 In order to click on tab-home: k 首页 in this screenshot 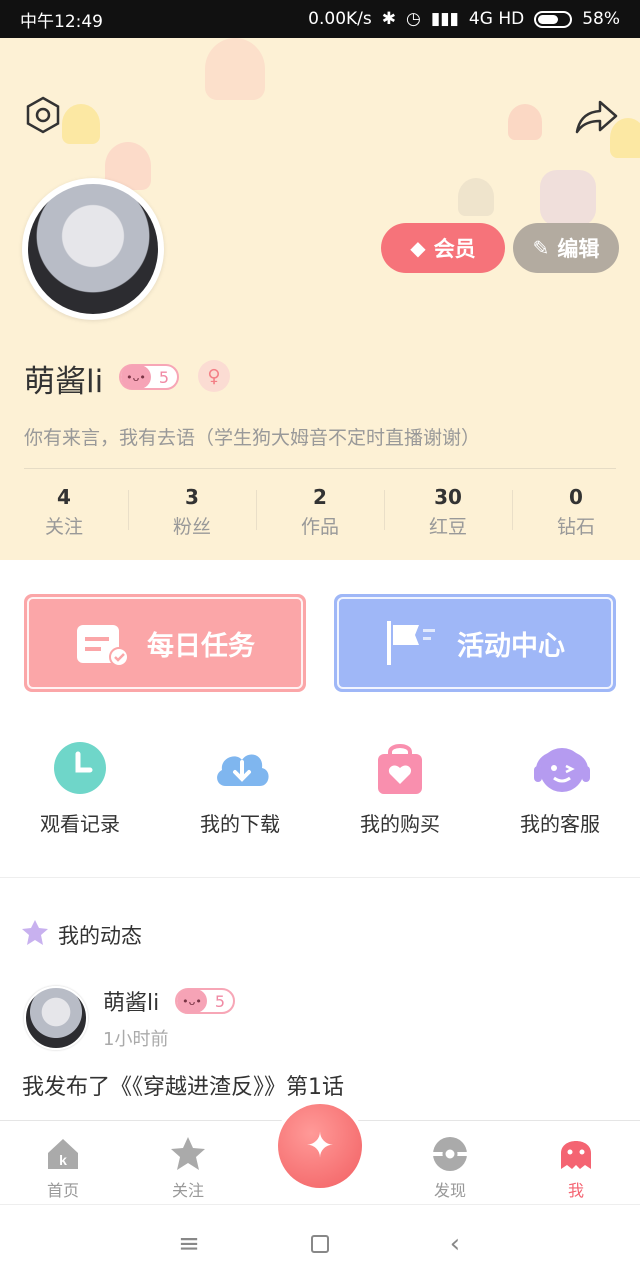, I will do `click(63, 1168)`.